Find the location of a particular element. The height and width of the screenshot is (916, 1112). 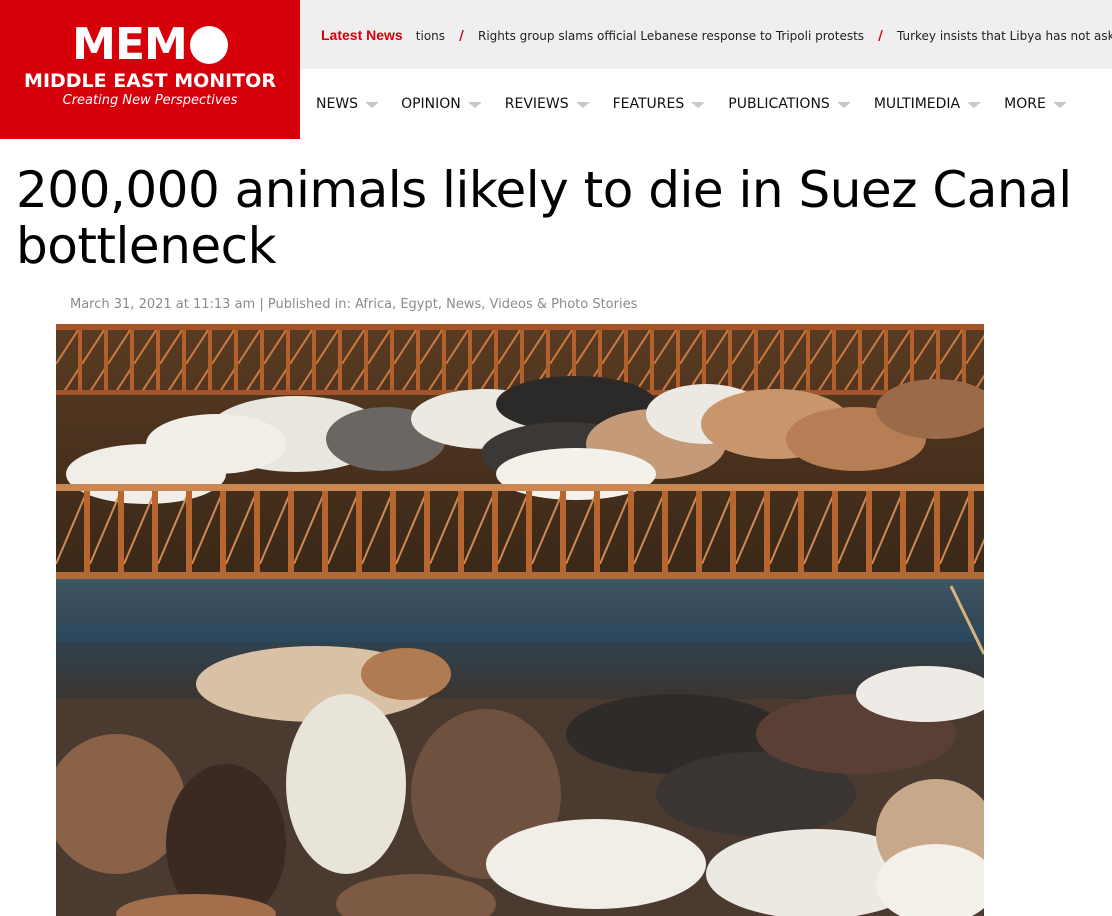

nav-item-news: NEWS is located at coordinates (348, 104).